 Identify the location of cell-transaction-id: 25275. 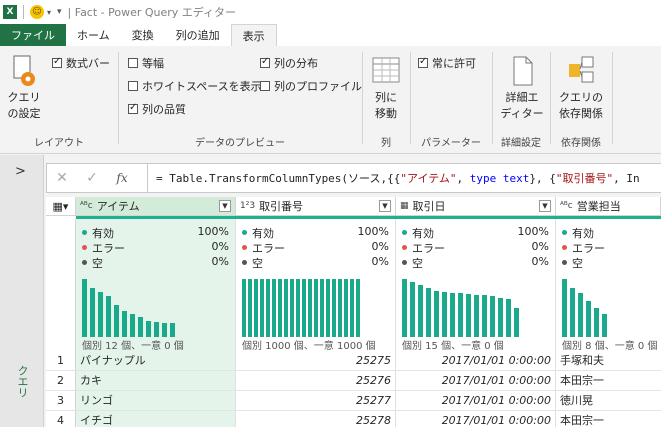
(316, 361).